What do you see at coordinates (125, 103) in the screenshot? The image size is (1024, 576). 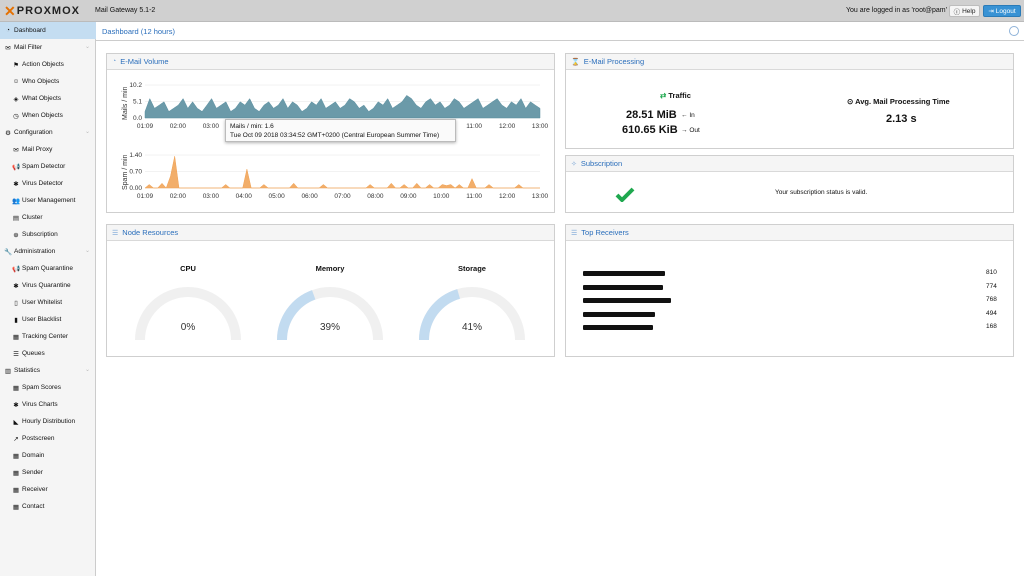 I see `y-axis-label: Mails / min` at bounding box center [125, 103].